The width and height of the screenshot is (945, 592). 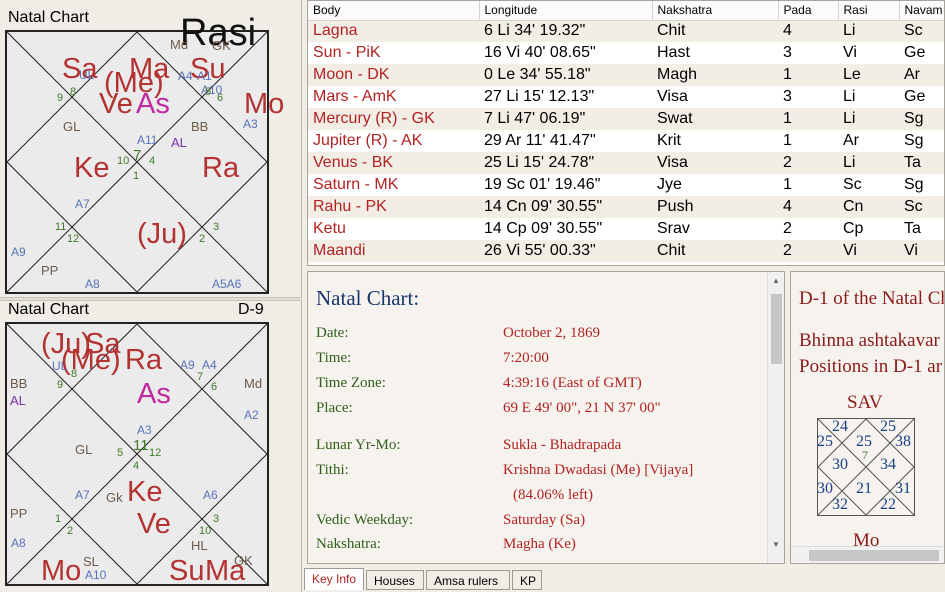 What do you see at coordinates (48, 17) in the screenshot?
I see `rasi-chart-title: Natal Chart` at bounding box center [48, 17].